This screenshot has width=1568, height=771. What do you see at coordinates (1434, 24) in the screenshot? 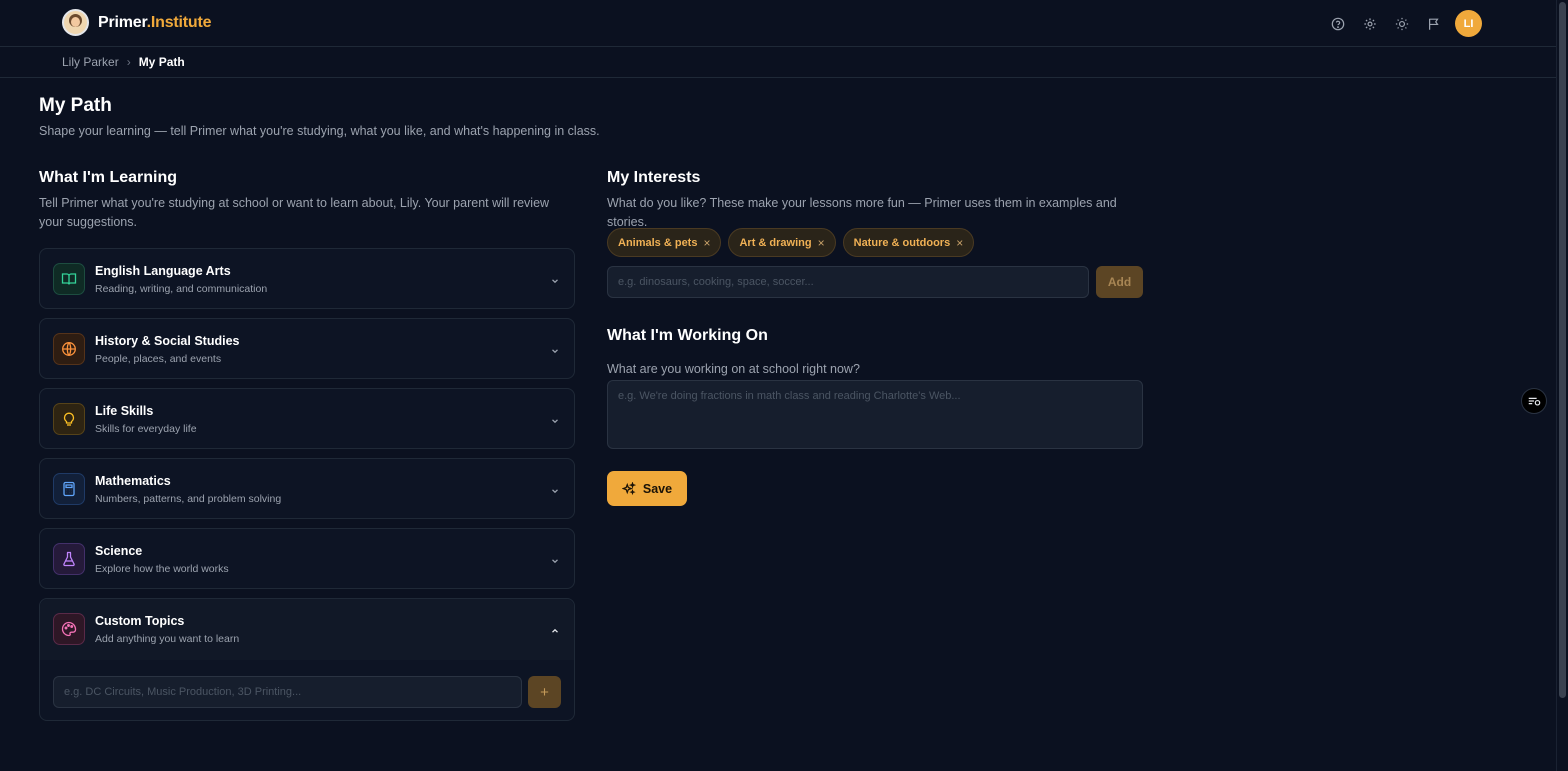
I see `flag-icon` at bounding box center [1434, 24].